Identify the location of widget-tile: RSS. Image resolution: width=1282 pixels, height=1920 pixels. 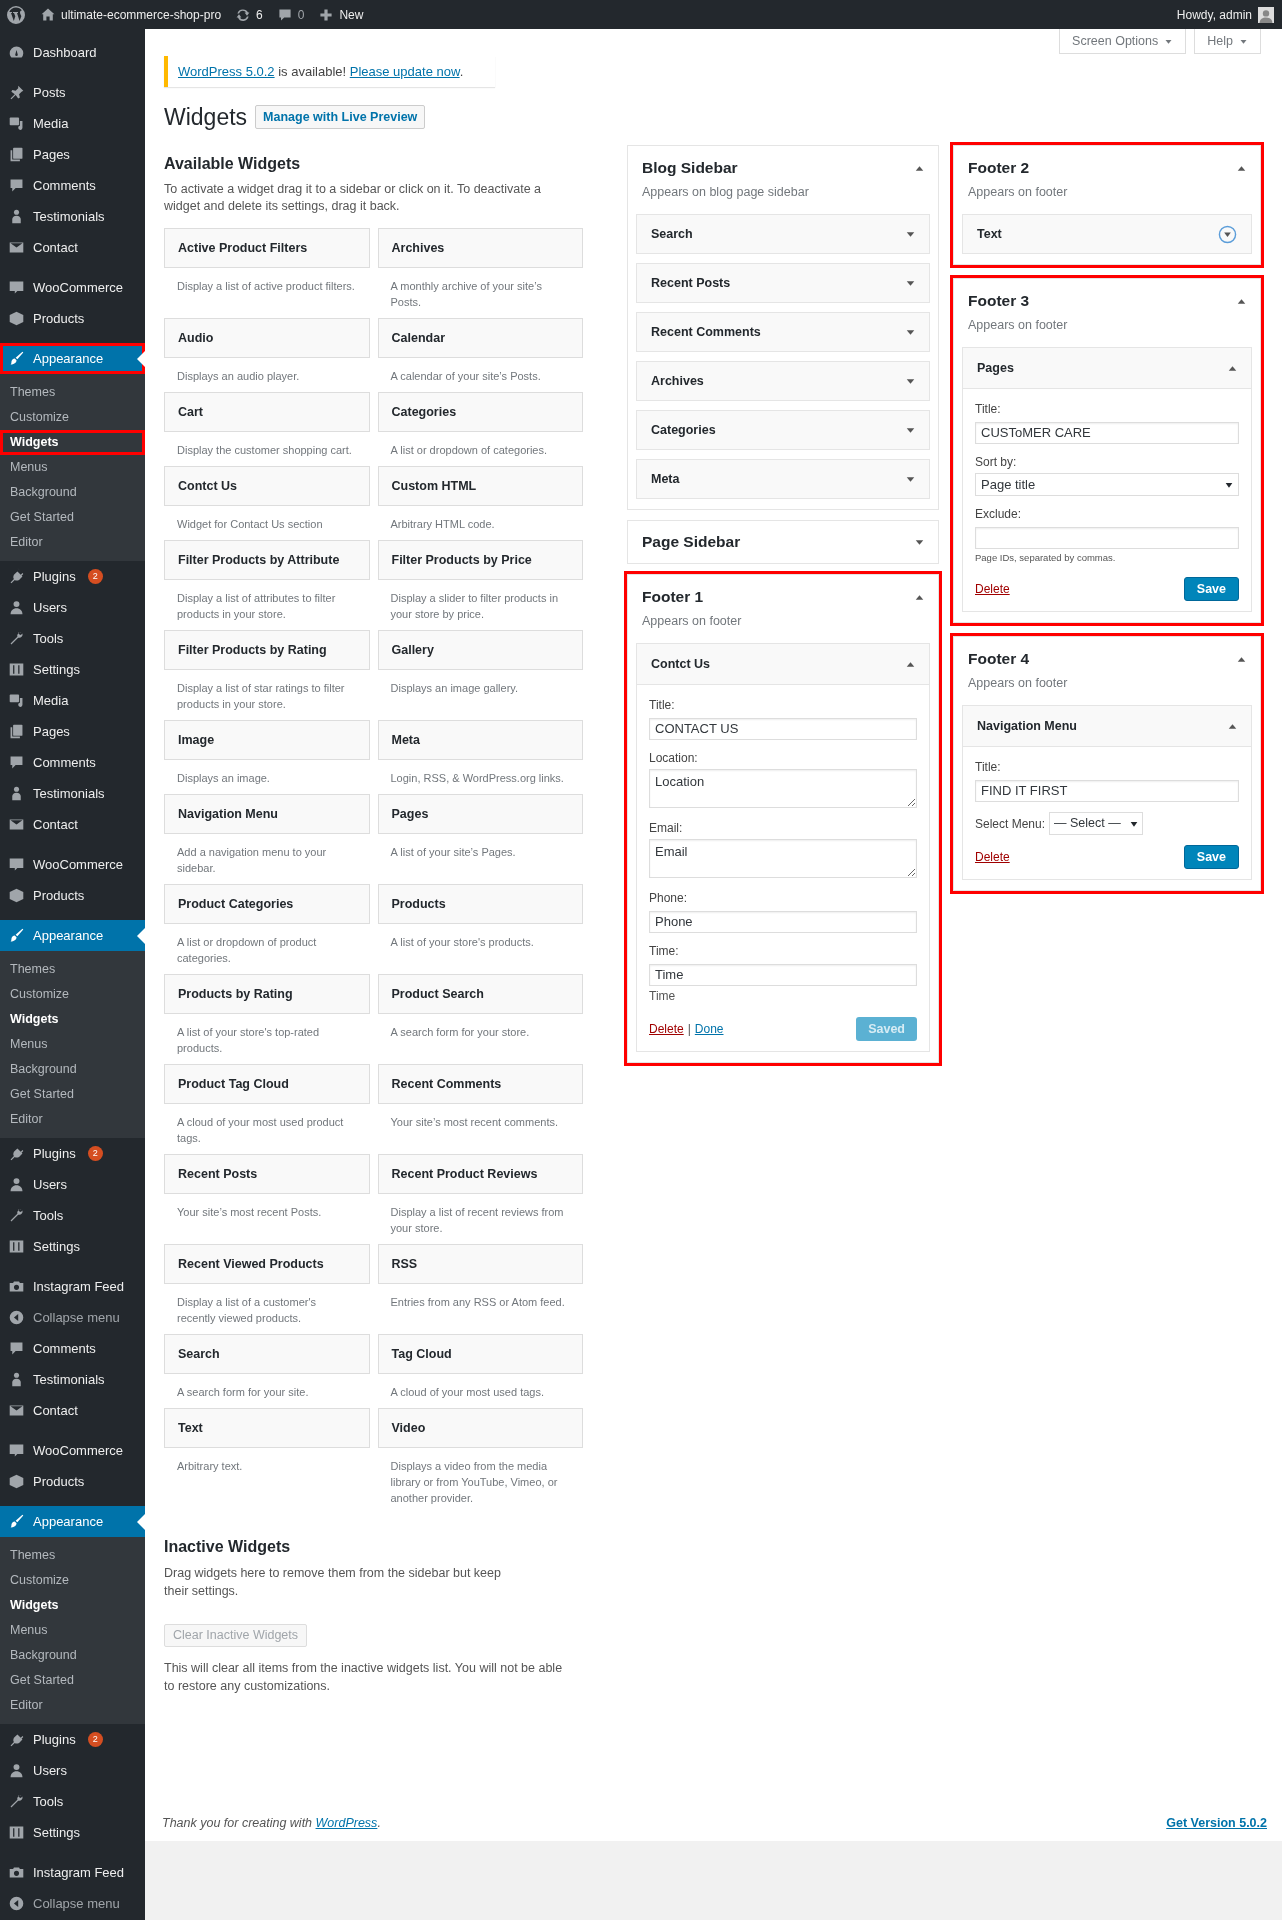
(480, 1264).